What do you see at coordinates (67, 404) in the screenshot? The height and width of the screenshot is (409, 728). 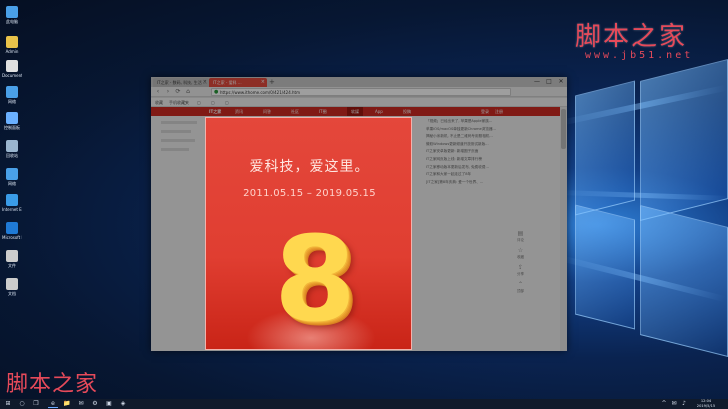 I see `taskbar-app-icon: 📁` at bounding box center [67, 404].